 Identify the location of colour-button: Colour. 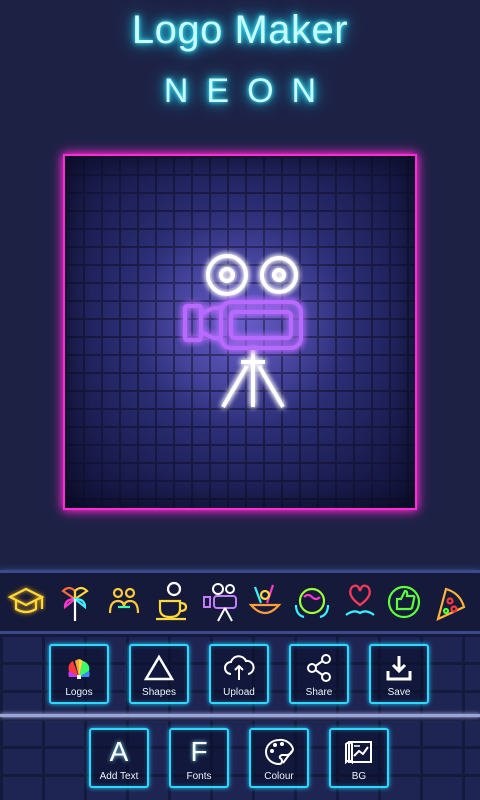
(279, 758).